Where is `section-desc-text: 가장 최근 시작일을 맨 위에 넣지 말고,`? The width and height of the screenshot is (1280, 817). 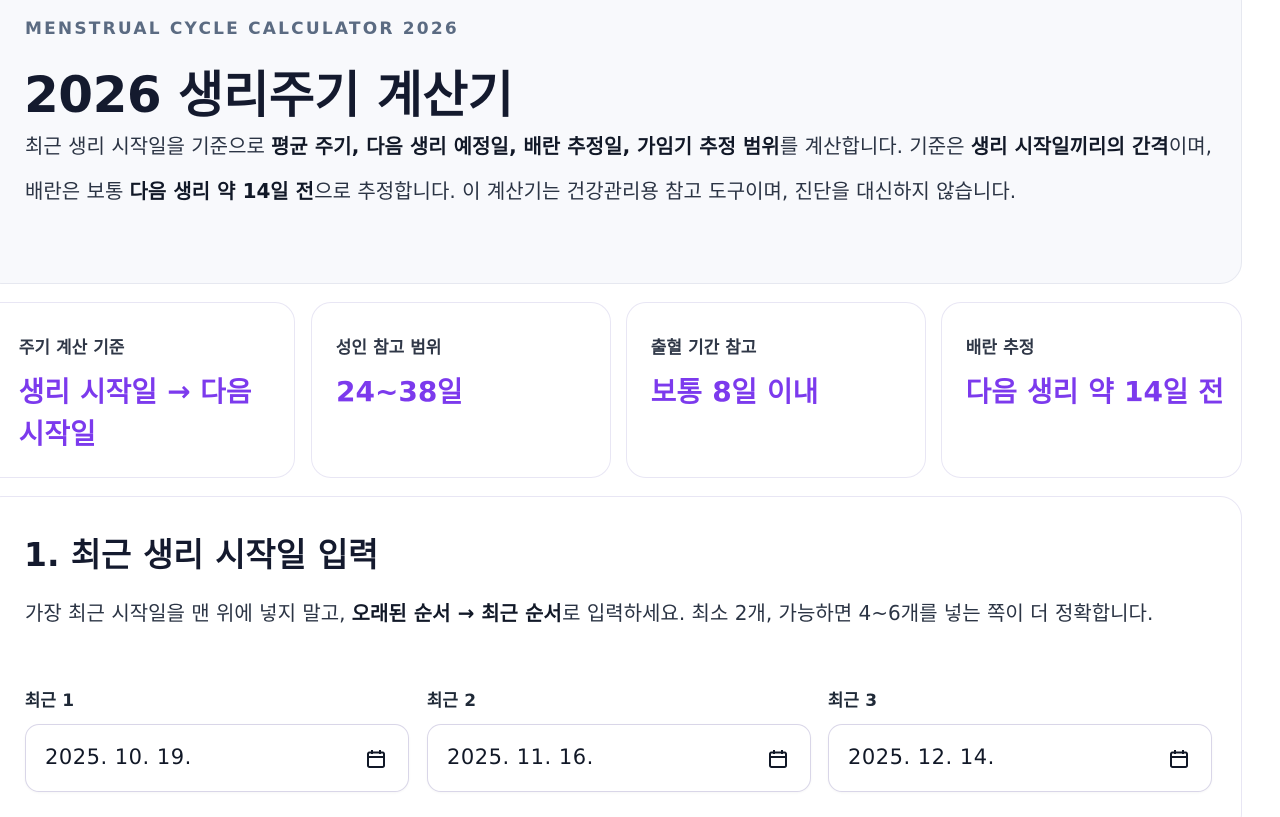 section-desc-text: 가장 최근 시작일을 맨 위에 넣지 말고, is located at coordinates (188, 613).